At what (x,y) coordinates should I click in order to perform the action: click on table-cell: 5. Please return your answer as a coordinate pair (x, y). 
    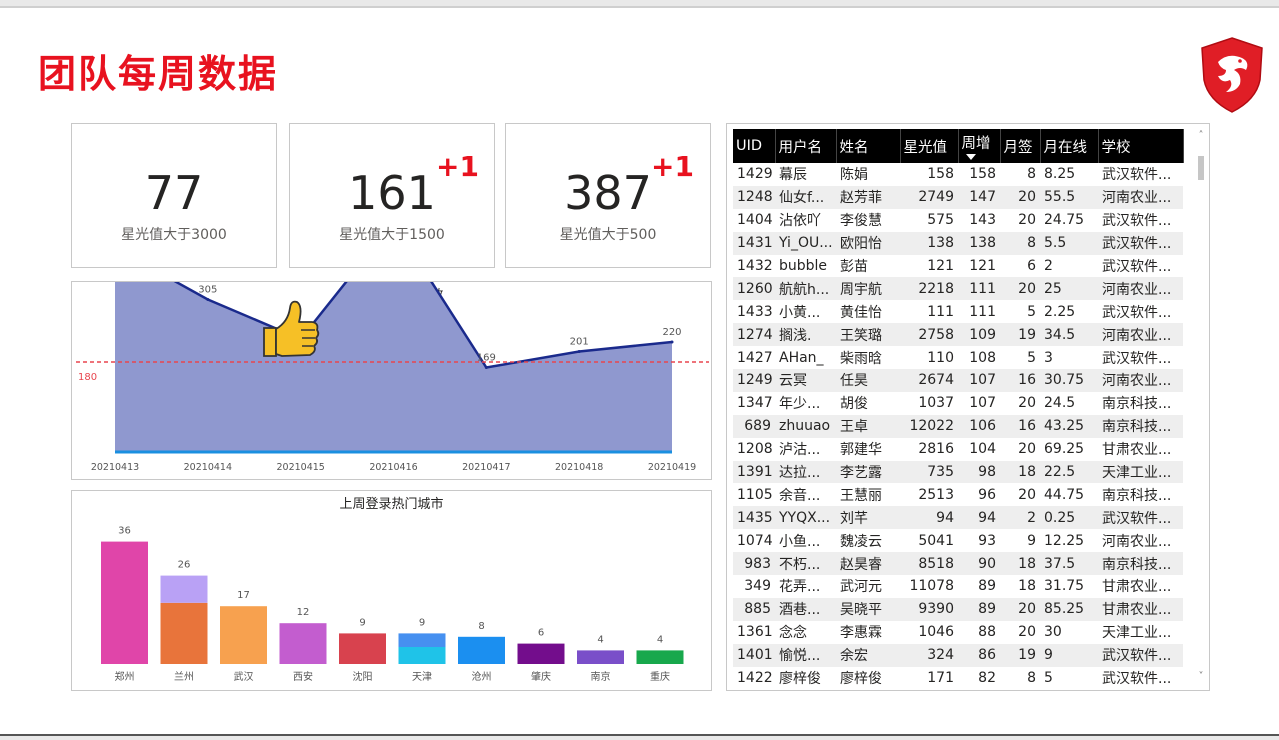
    Looking at the image, I should click on (1031, 357).